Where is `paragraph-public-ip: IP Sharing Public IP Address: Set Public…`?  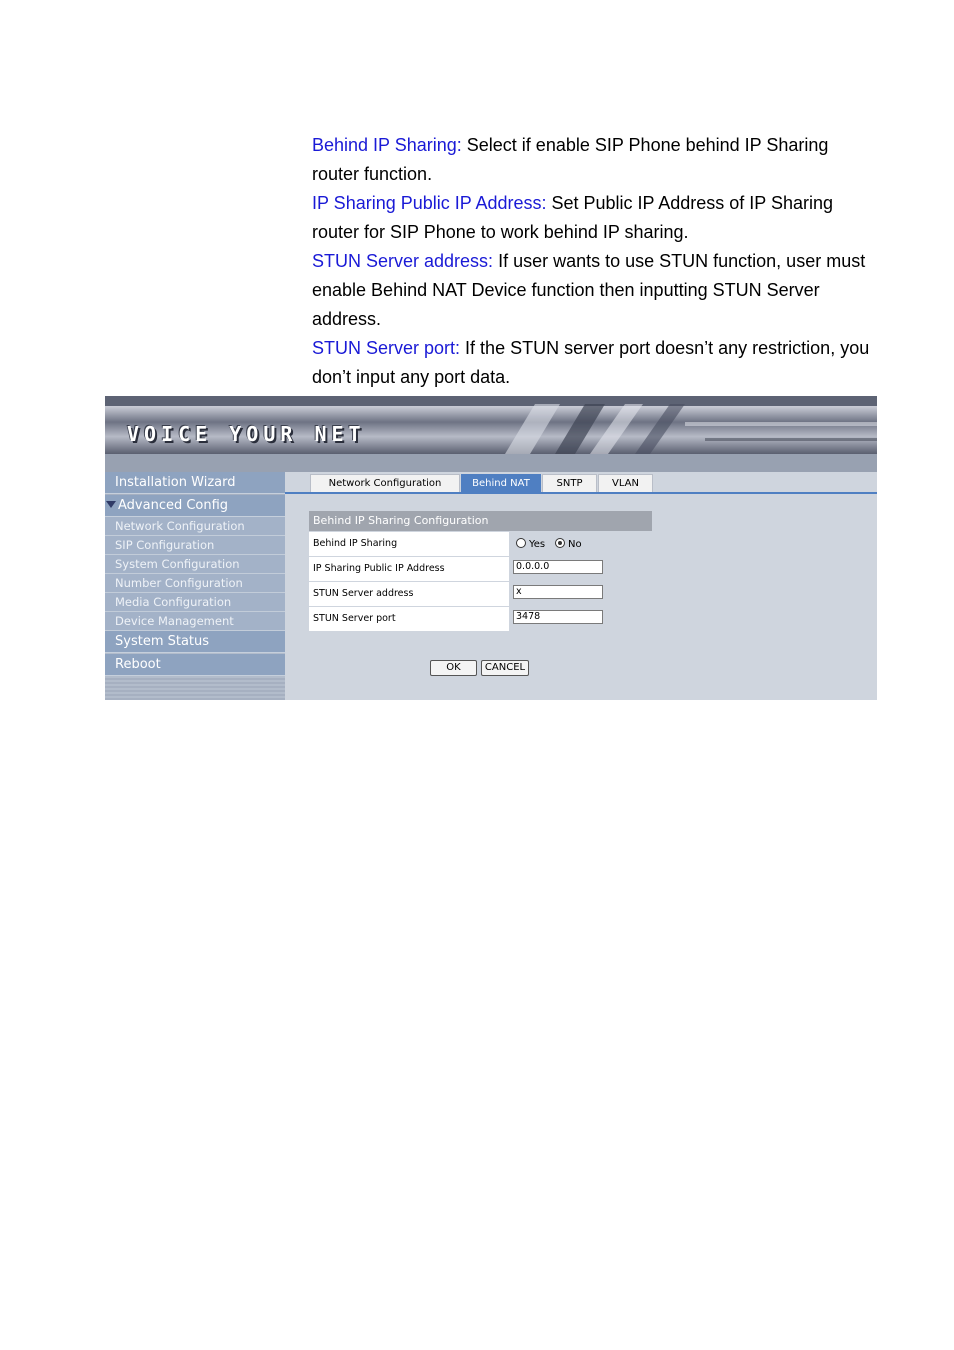 paragraph-public-ip: IP Sharing Public IP Address: Set Public… is located at coordinates (592, 218).